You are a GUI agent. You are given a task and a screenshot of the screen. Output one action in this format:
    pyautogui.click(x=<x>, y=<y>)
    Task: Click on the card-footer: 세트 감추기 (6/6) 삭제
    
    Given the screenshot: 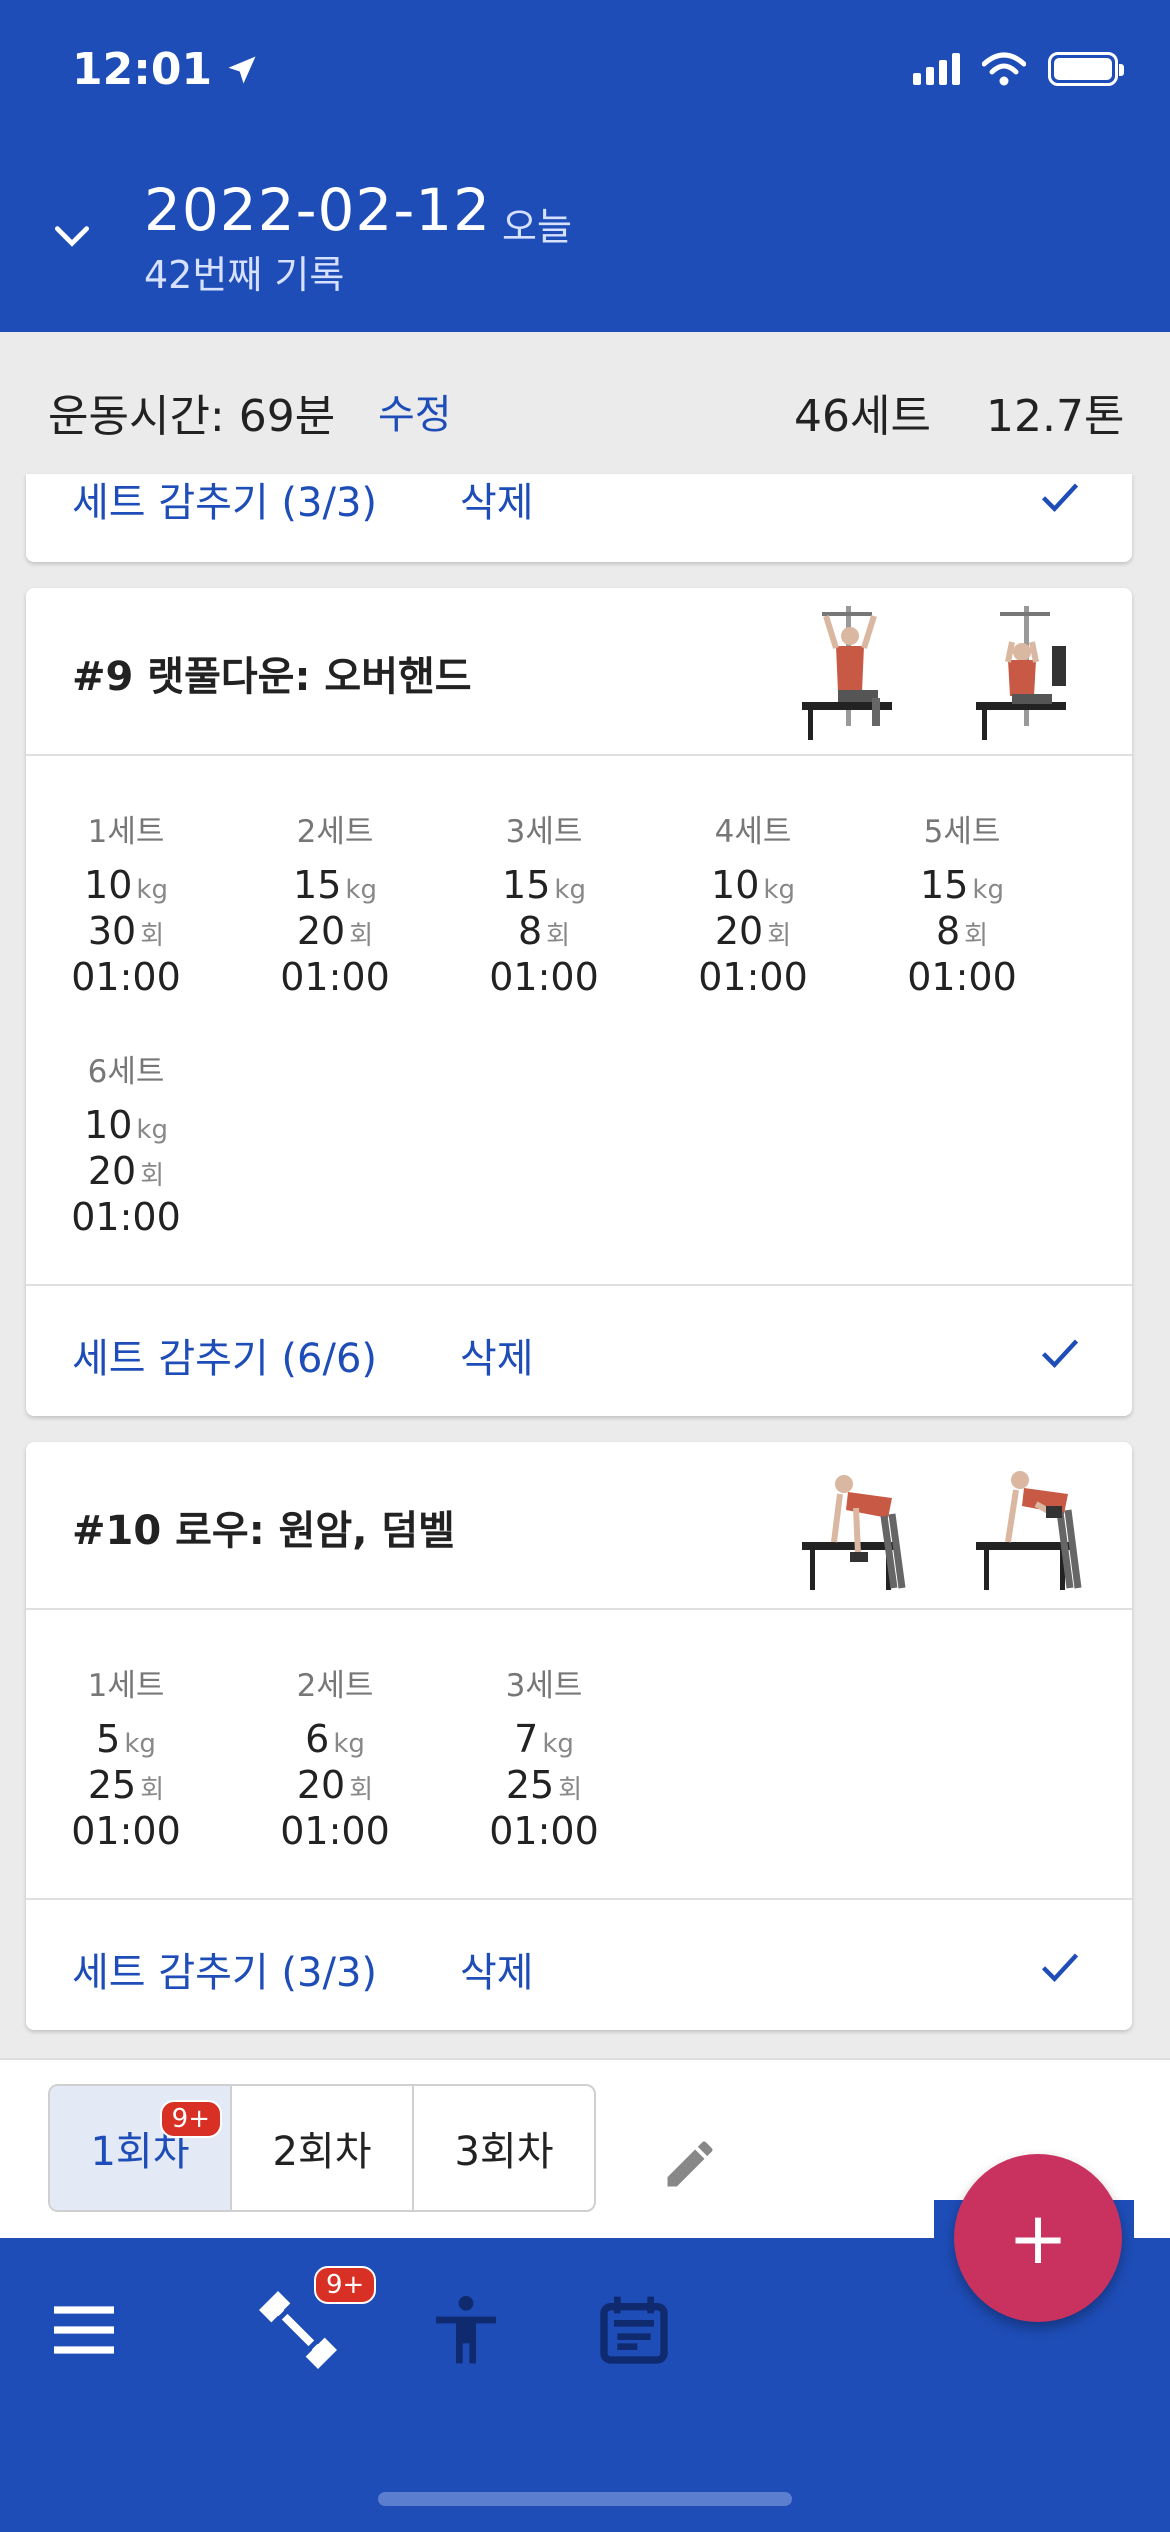 What is the action you would take?
    pyautogui.click(x=579, y=1351)
    